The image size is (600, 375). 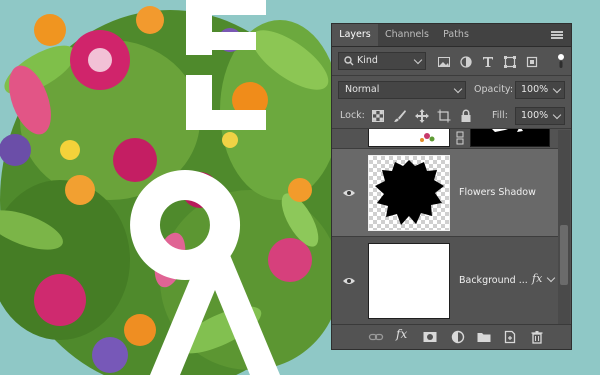 What do you see at coordinates (557, 35) in the screenshot?
I see `panel-menu-icon` at bounding box center [557, 35].